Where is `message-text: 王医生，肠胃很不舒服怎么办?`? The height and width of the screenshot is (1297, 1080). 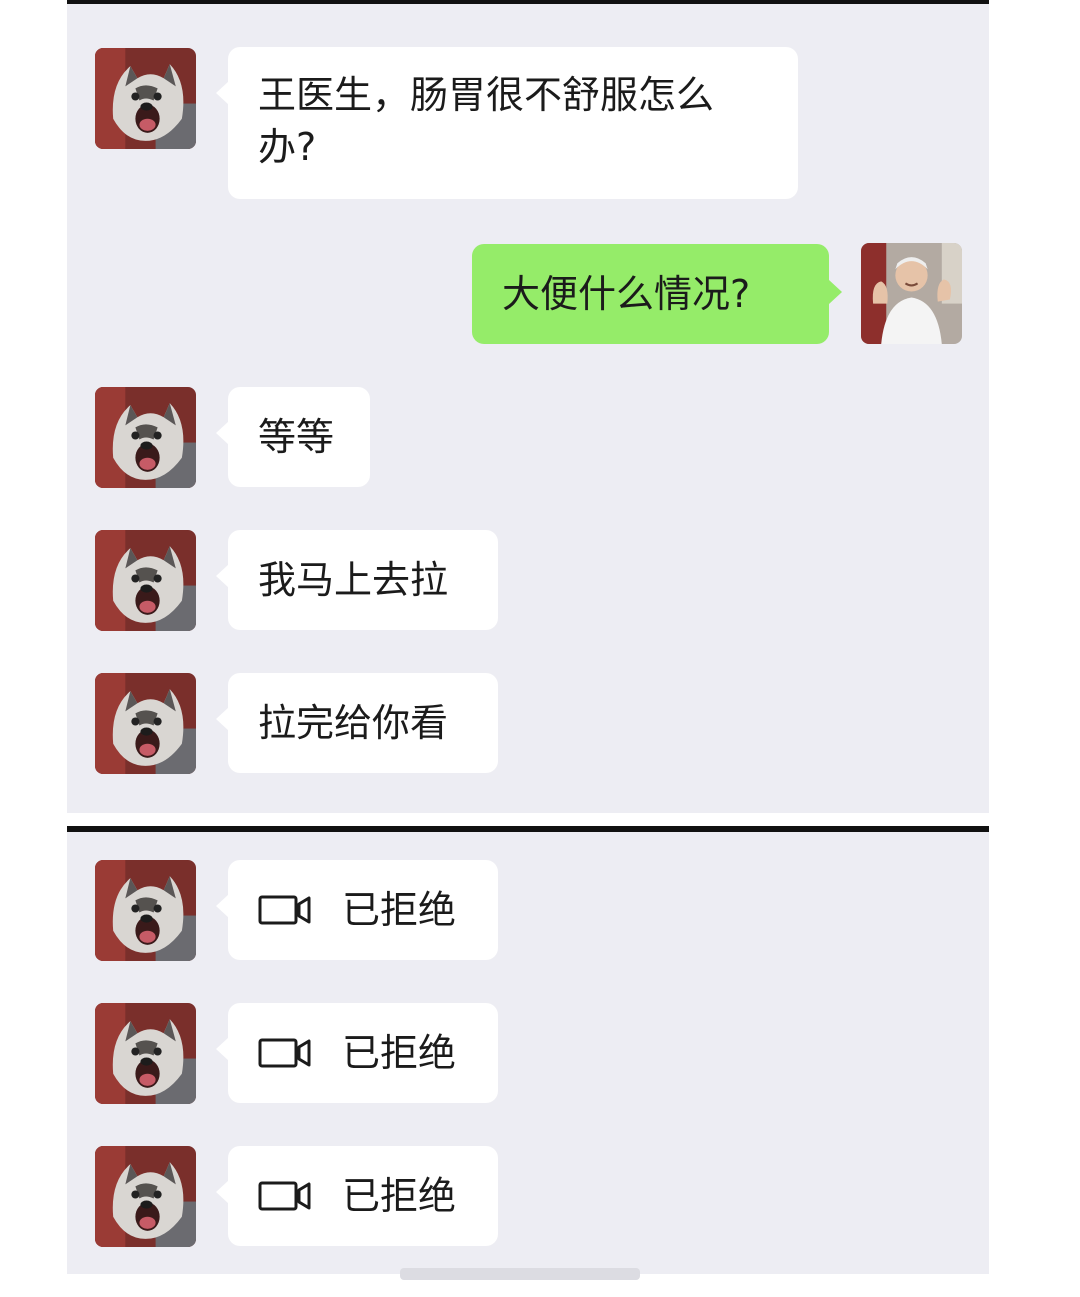 message-text: 王医生，肠胃很不舒服怎么办? is located at coordinates (486, 121).